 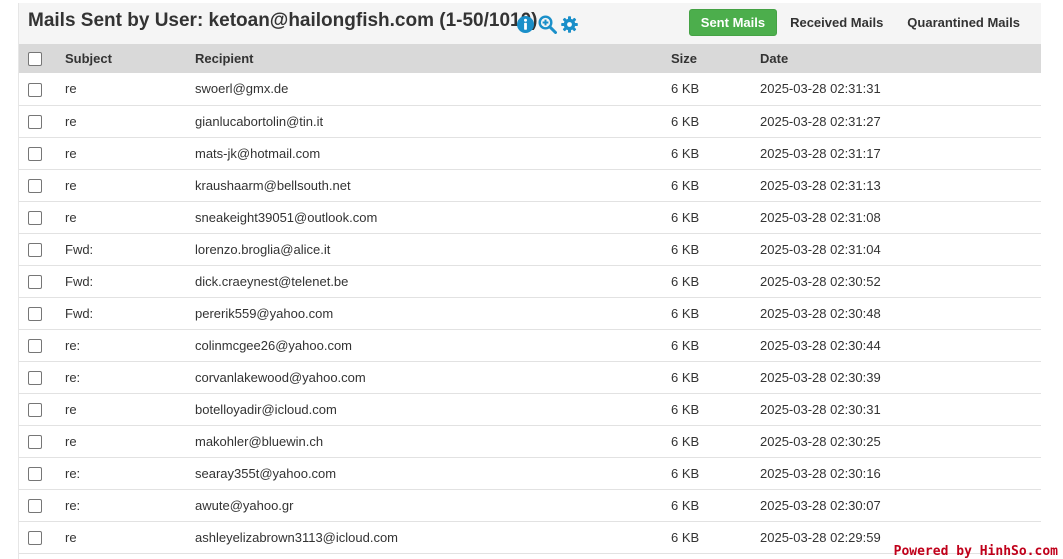 I want to click on row-recipient: ashleyelizabrown3113@icloud.com, so click(x=297, y=537).